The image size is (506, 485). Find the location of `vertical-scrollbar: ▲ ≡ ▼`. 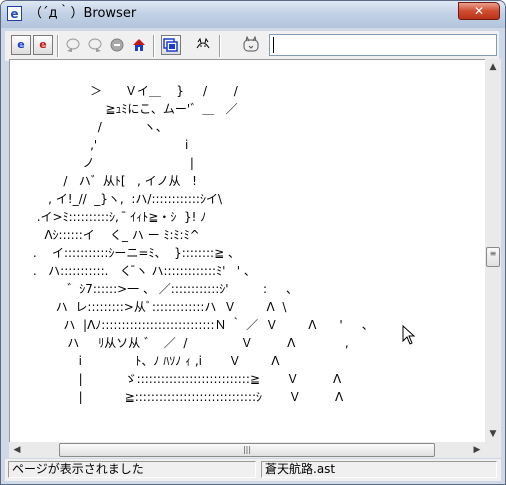

vertical-scrollbar: ▲ ≡ ▼ is located at coordinates (493, 250).